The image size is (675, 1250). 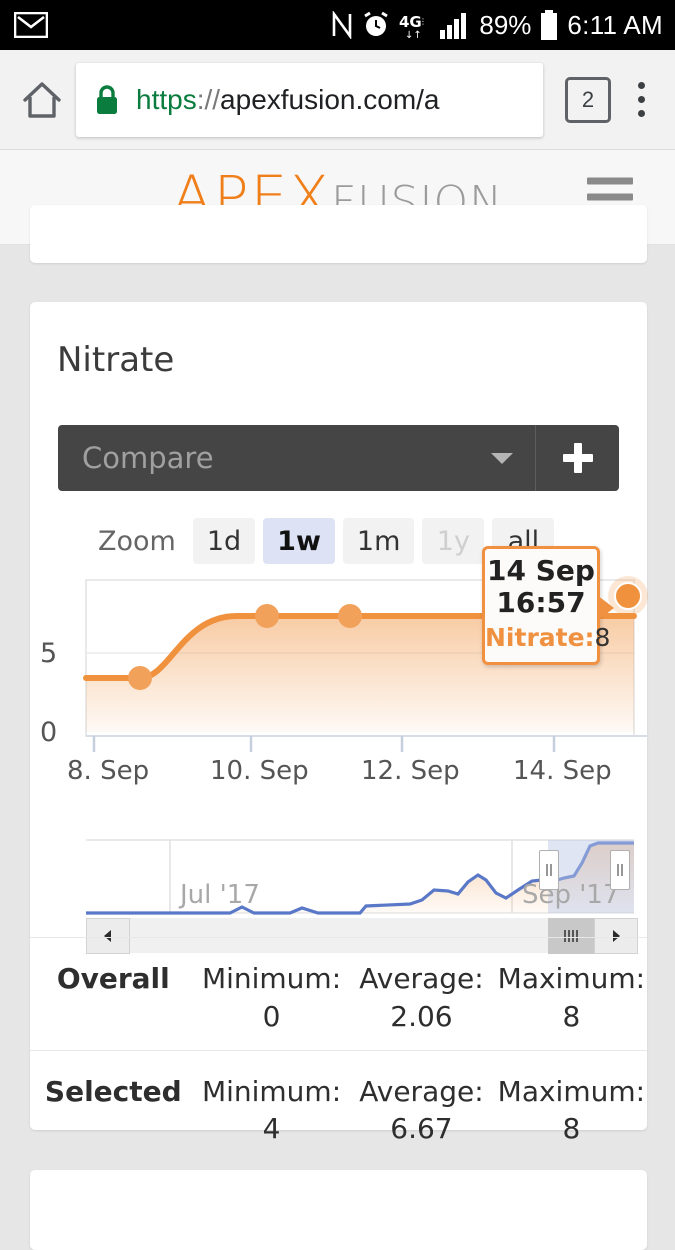 I want to click on status-bar: 4G ⋮ ↓↑ 89% 6:11 AM, so click(x=337, y=25).